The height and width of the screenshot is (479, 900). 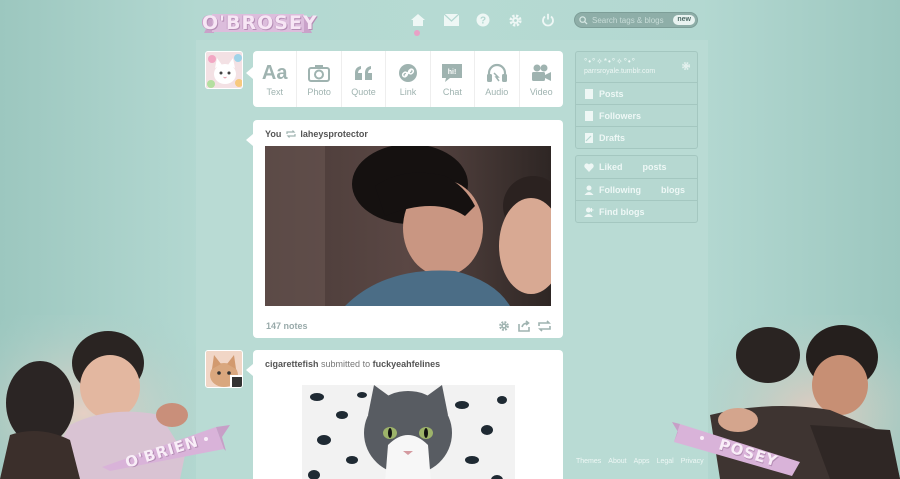 What do you see at coordinates (620, 189) in the screenshot?
I see `sidebar-item-label: Following` at bounding box center [620, 189].